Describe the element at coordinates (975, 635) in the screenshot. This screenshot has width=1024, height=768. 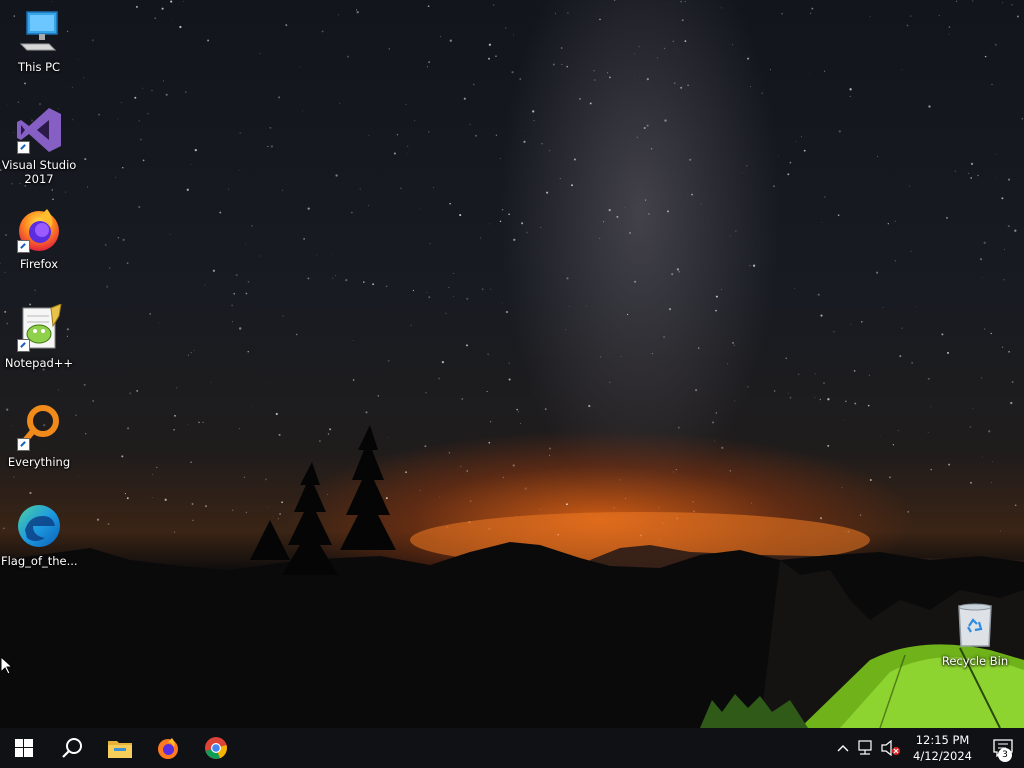
I see `desktop-icon-recycle-bin: Recycle Bin` at that location.